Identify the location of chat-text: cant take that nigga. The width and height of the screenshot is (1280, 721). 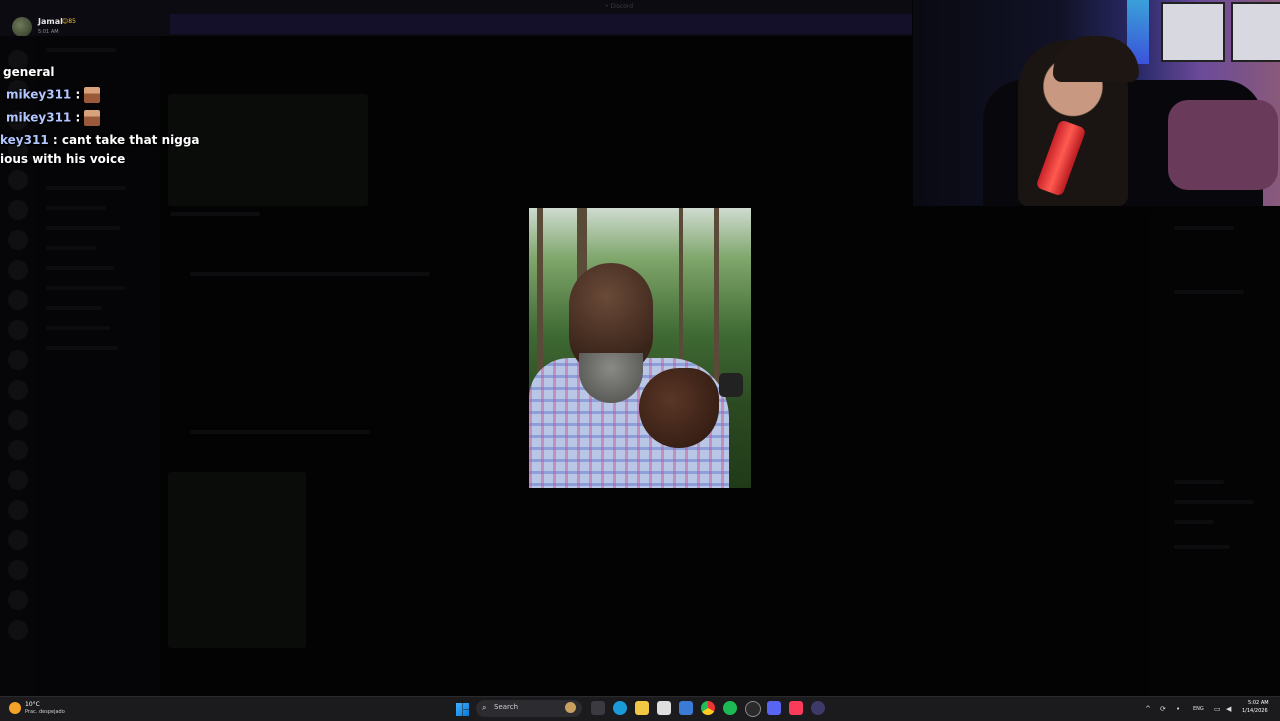
(130, 140).